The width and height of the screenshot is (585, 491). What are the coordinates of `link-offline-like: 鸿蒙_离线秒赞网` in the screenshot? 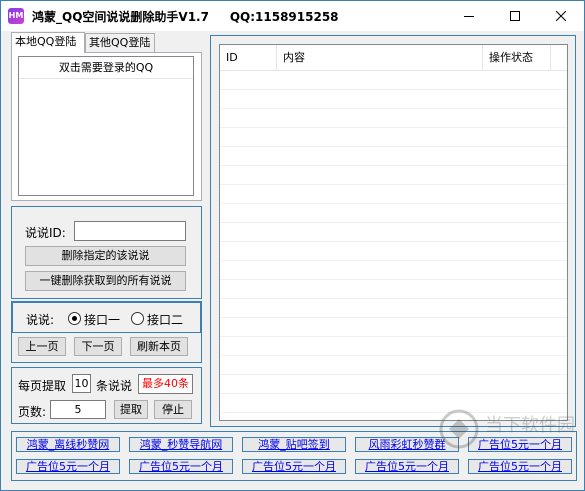 It's located at (68, 444).